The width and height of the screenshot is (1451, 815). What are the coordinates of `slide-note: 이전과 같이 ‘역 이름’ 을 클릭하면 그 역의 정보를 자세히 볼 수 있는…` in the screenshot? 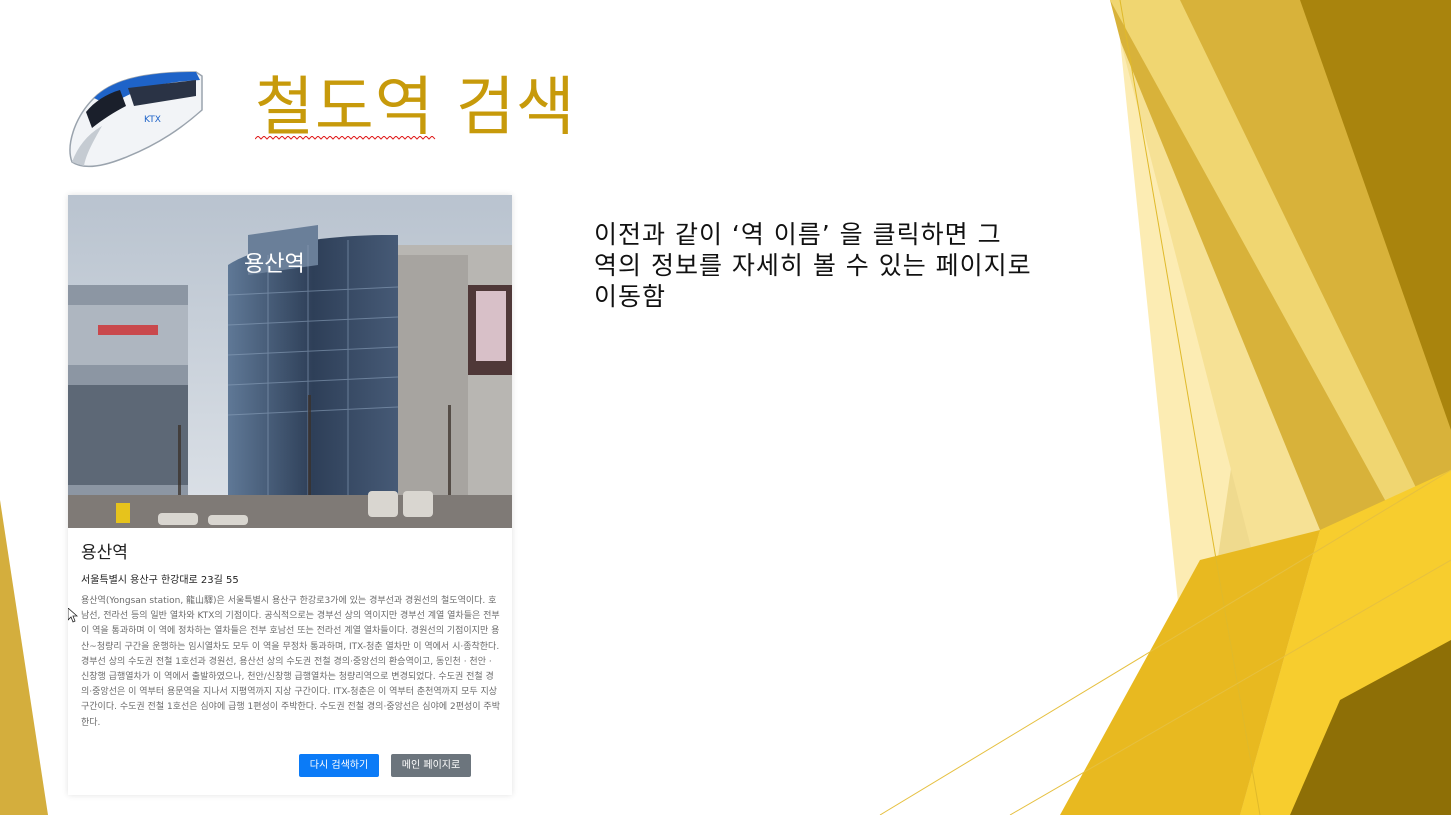 It's located at (813, 265).